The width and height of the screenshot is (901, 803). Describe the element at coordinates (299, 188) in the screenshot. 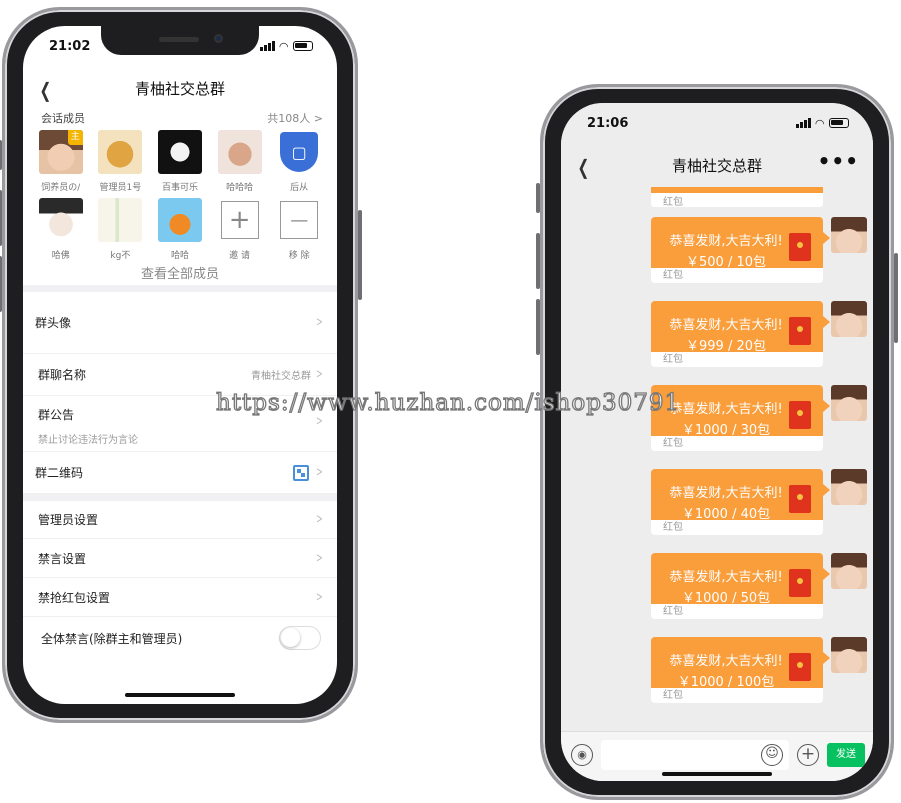

I see `member-name: 后从` at that location.